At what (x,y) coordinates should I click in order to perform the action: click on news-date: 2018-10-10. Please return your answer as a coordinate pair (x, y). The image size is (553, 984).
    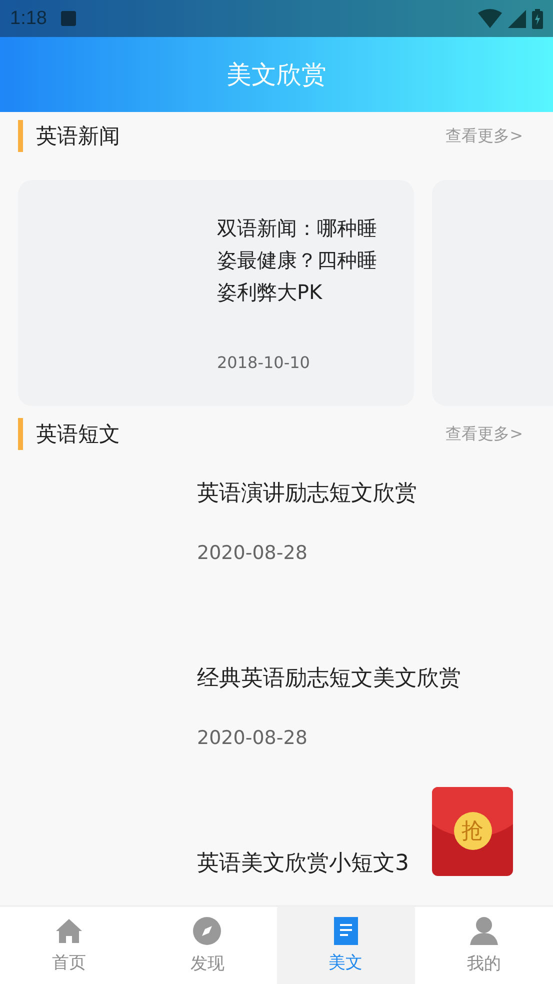
    Looking at the image, I should click on (264, 362).